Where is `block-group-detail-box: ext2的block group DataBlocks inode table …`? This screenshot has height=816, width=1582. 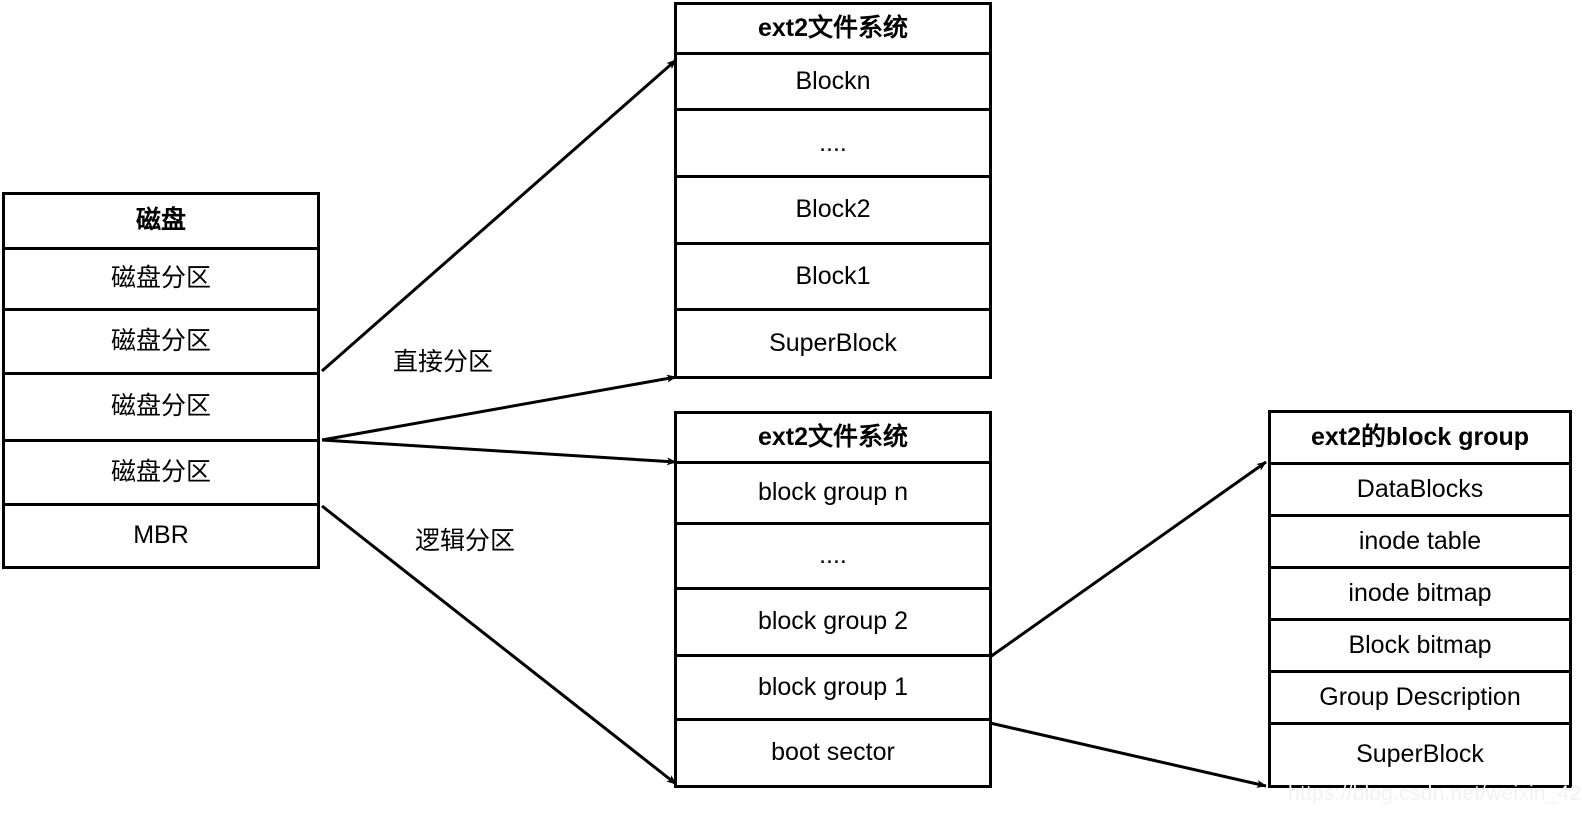
block-group-detail-box: ext2的block group DataBlocks inode table … is located at coordinates (1420, 599).